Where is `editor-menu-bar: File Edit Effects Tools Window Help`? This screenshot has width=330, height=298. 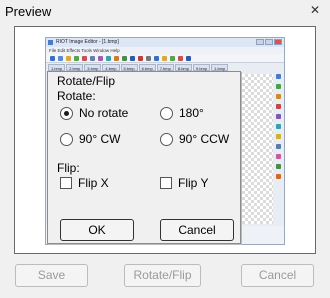 editor-menu-bar: File Edit Effects Tools Window Help is located at coordinates (165, 50).